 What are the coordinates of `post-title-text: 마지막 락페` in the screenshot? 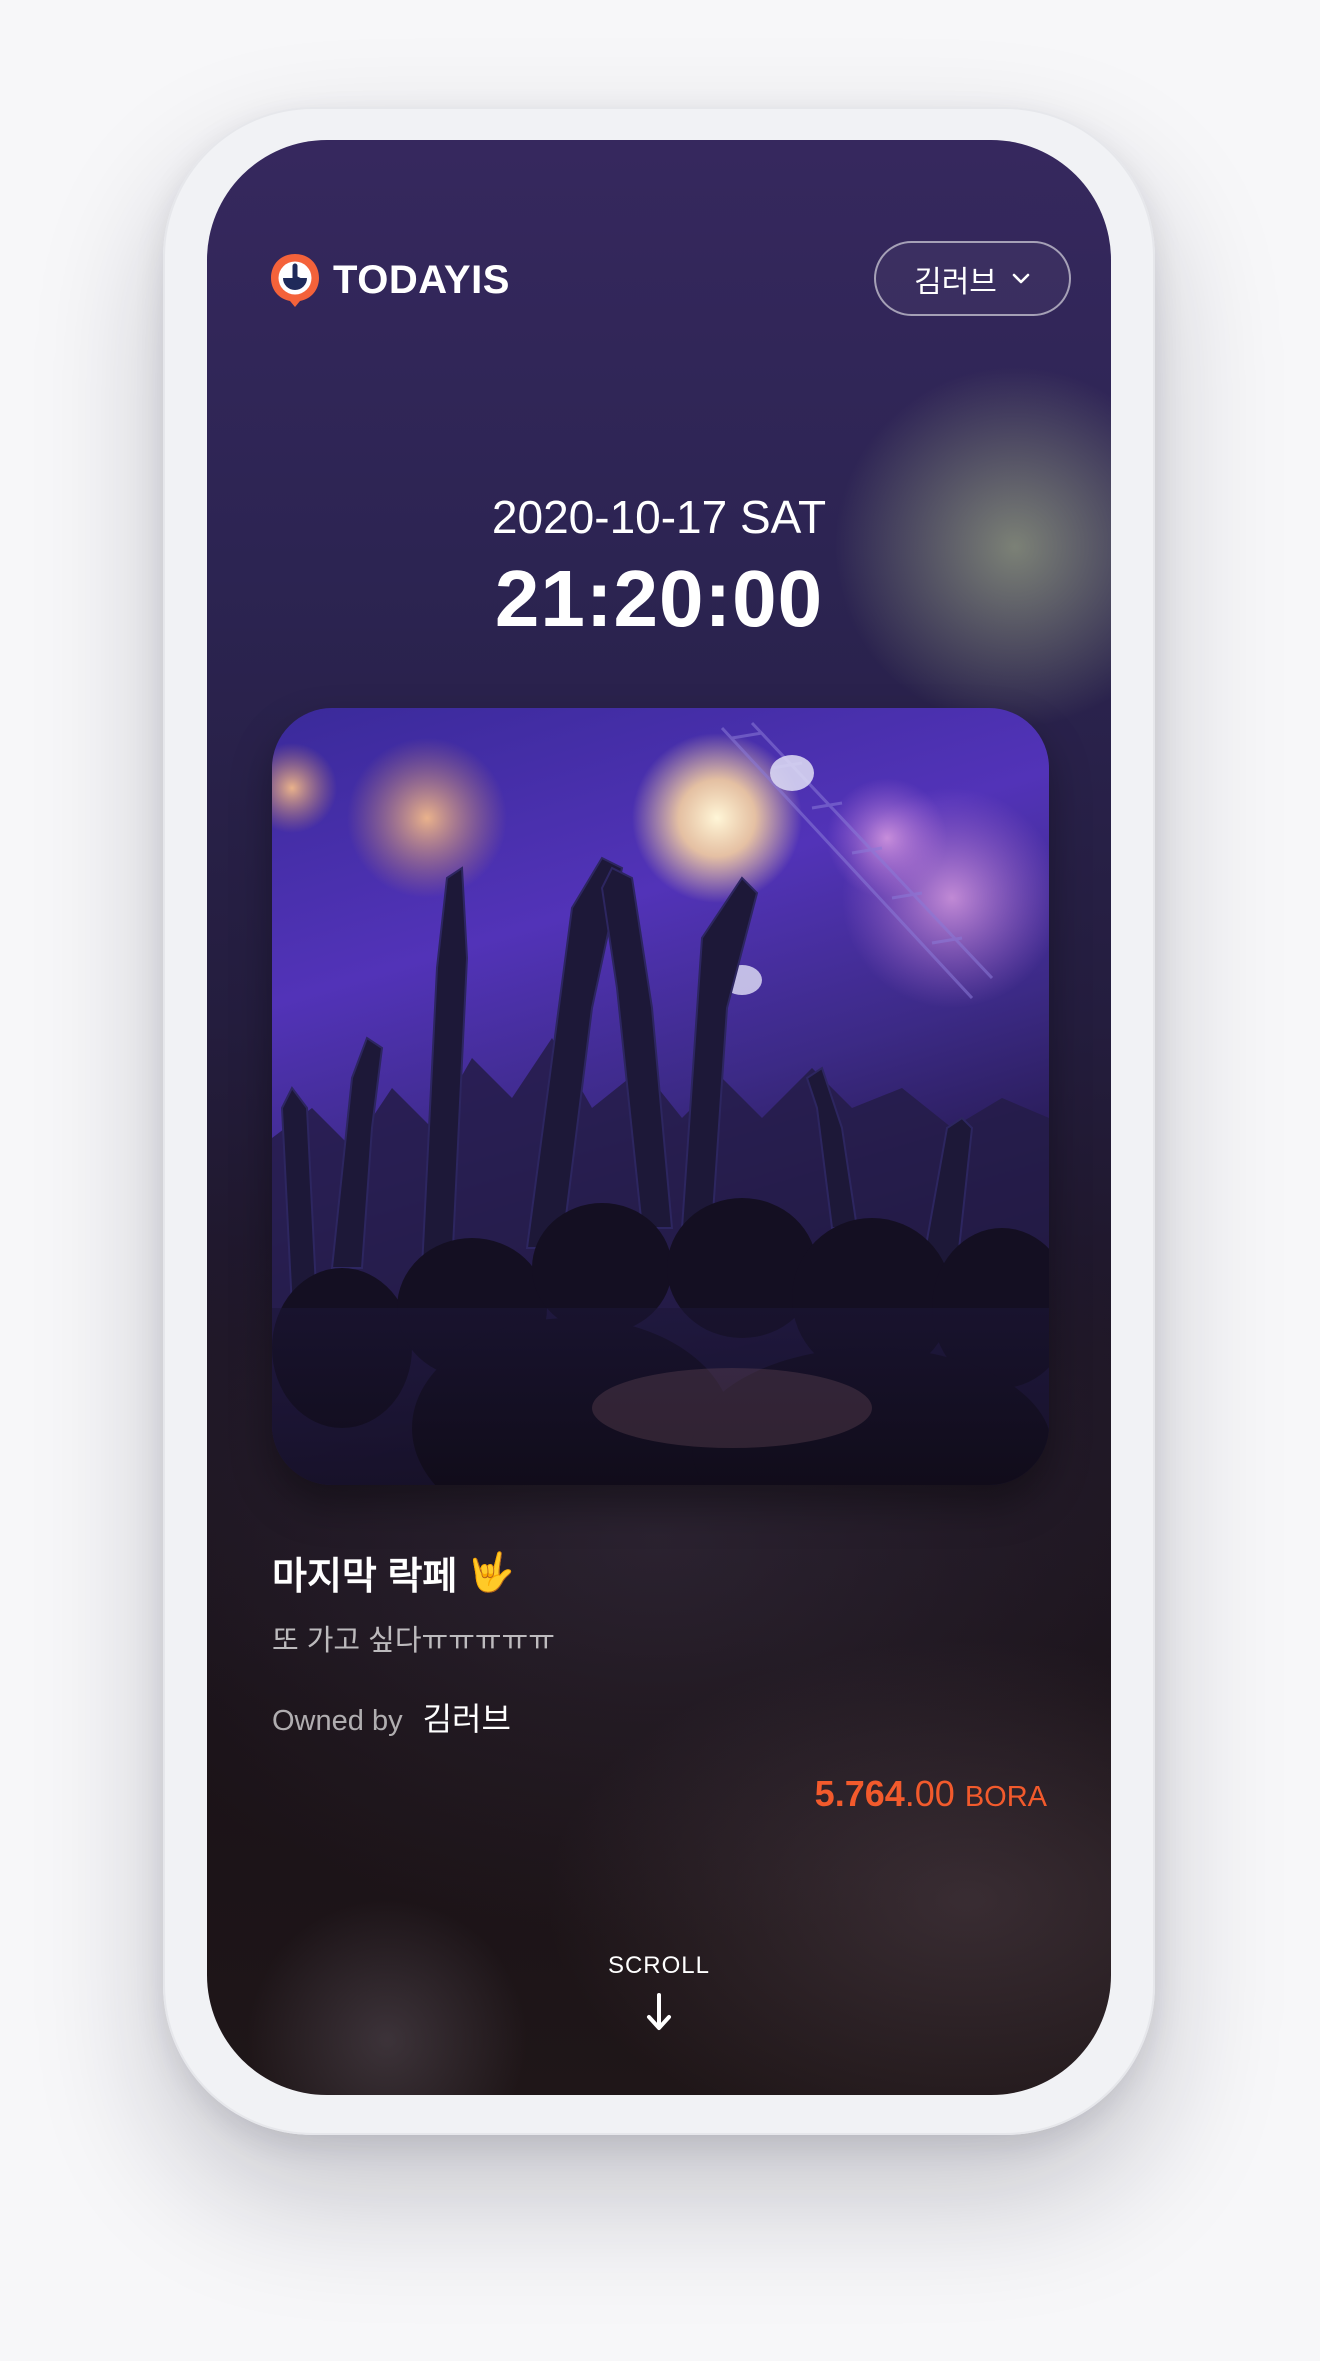 It's located at (365, 1577).